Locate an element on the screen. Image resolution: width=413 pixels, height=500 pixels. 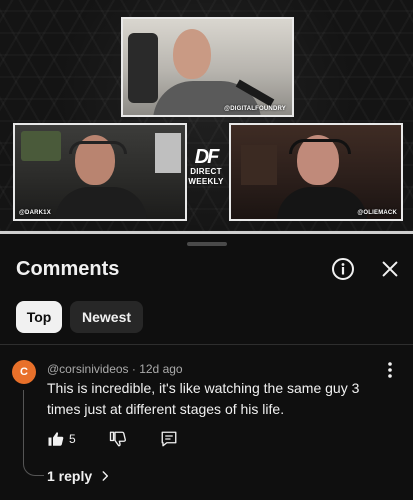
sort-chips: Top Newest is located at coordinates (80, 317).